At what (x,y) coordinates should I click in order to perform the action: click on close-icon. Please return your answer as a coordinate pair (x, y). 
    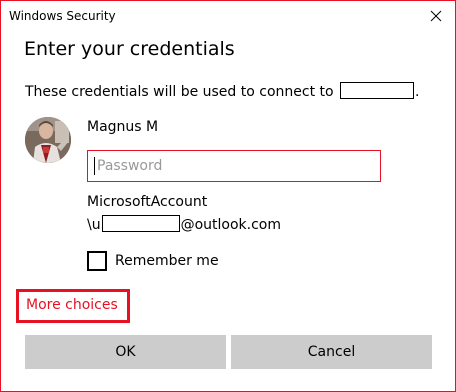
    Looking at the image, I should click on (436, 16).